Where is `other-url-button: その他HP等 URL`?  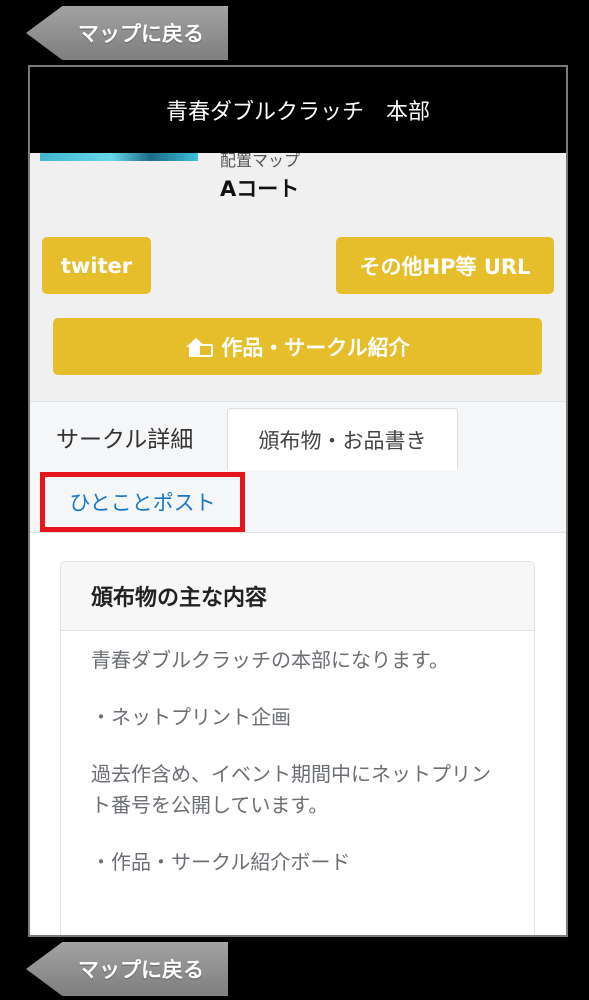 other-url-button: その他HP等 URL is located at coordinates (445, 265).